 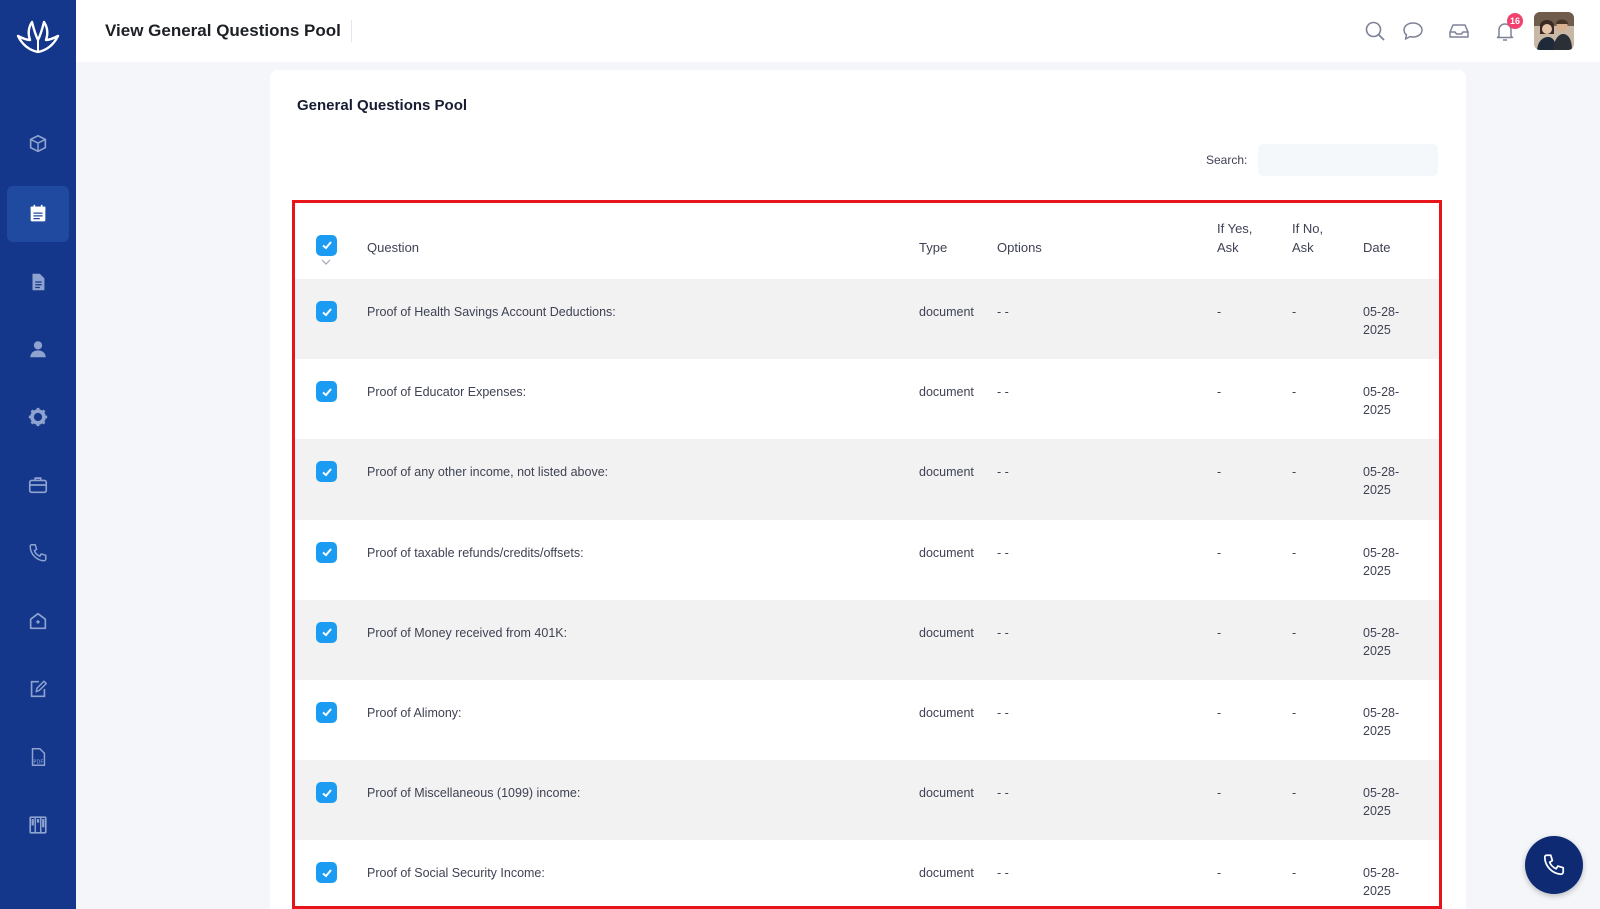 What do you see at coordinates (1459, 31) in the screenshot?
I see `inbox-button` at bounding box center [1459, 31].